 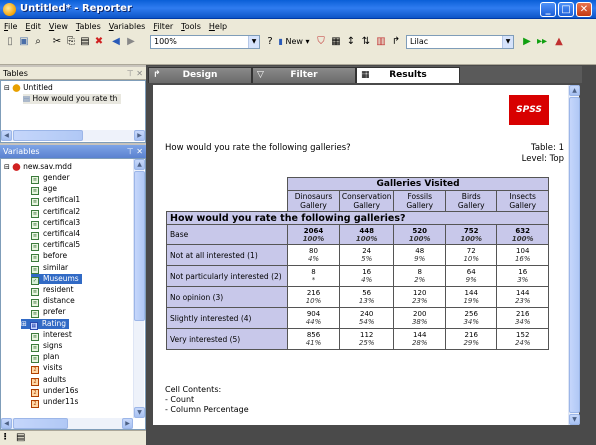 What do you see at coordinates (366, 41) in the screenshot?
I see `transpose-icon: ⇅` at bounding box center [366, 41].